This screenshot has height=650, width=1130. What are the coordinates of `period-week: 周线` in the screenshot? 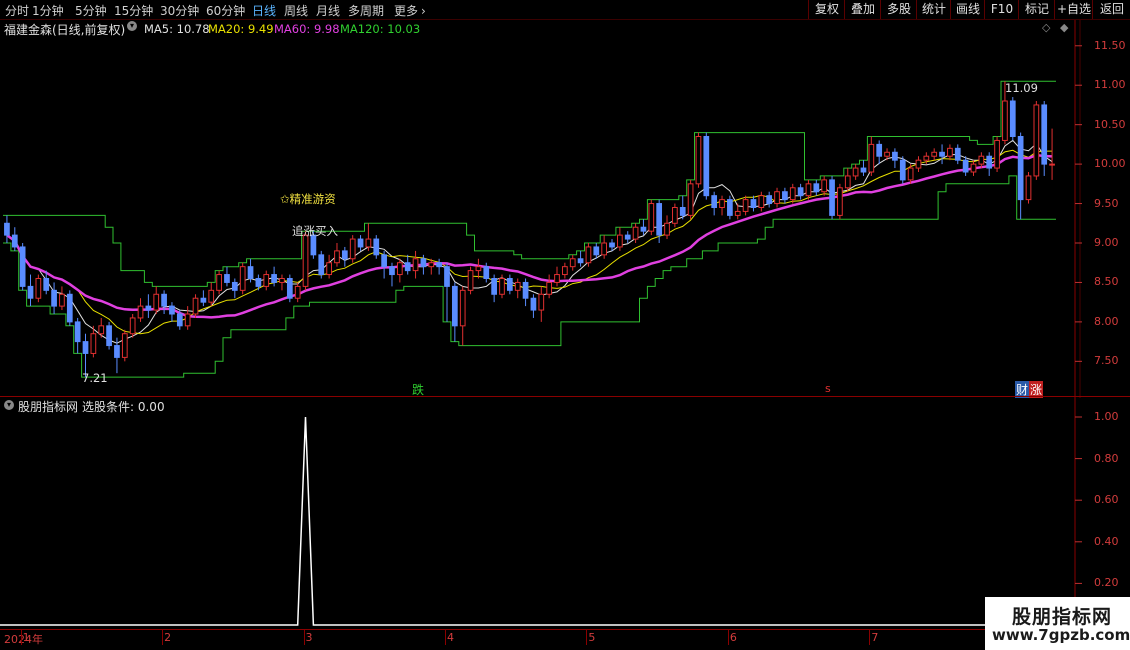 It's located at (296, 10).